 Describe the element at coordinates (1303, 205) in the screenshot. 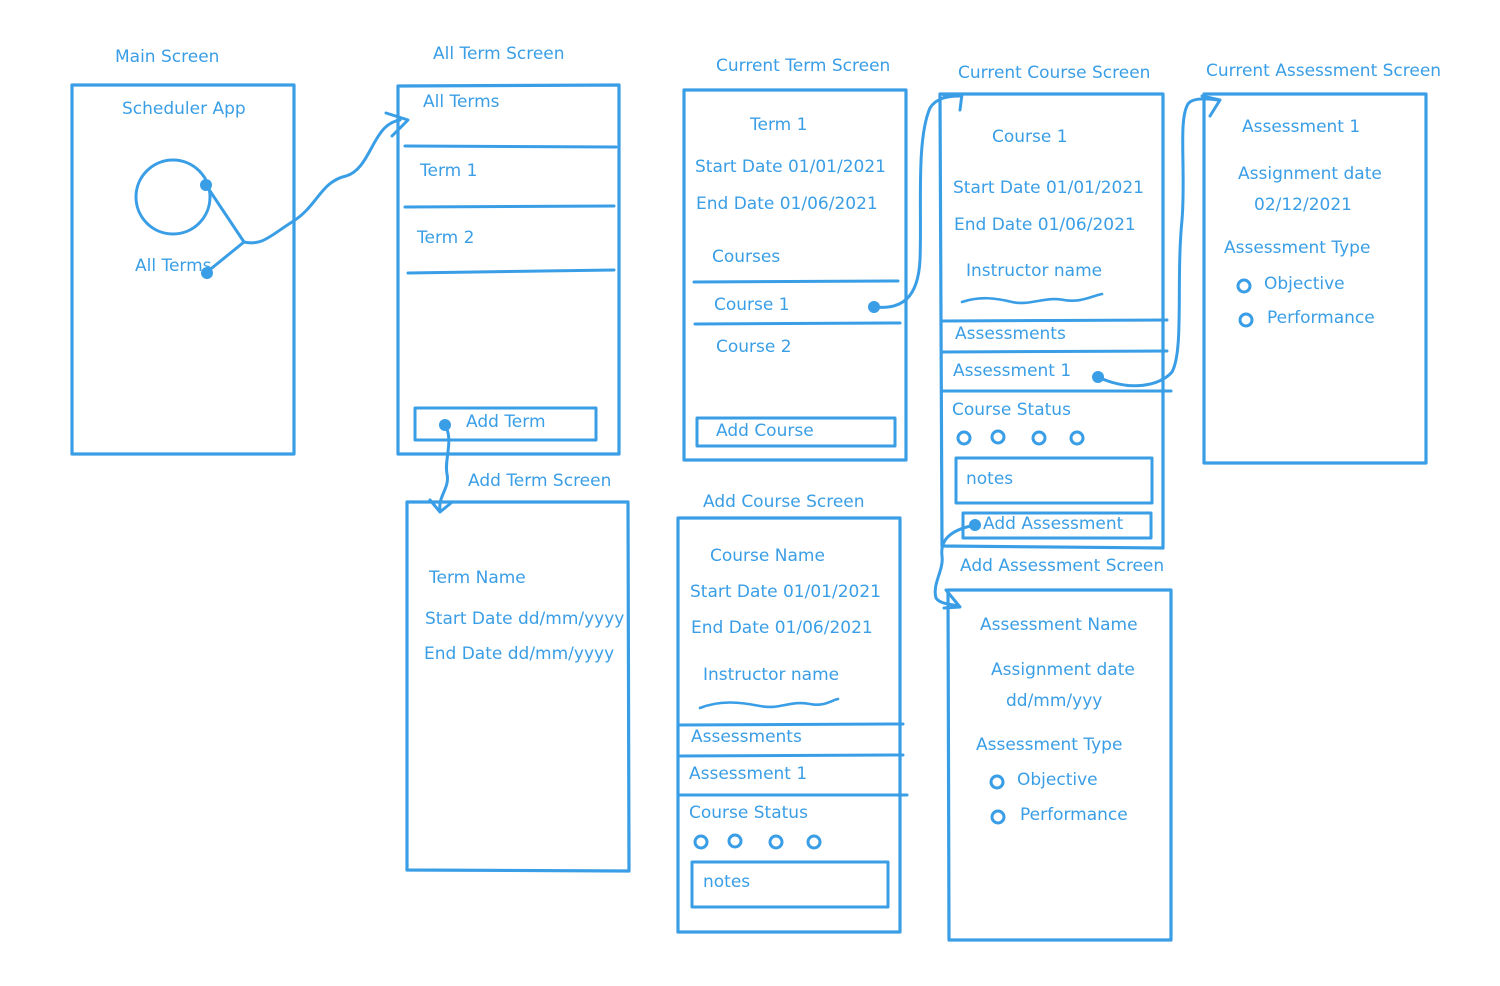

I see `assignment-date-value: 02/12/2021` at that location.